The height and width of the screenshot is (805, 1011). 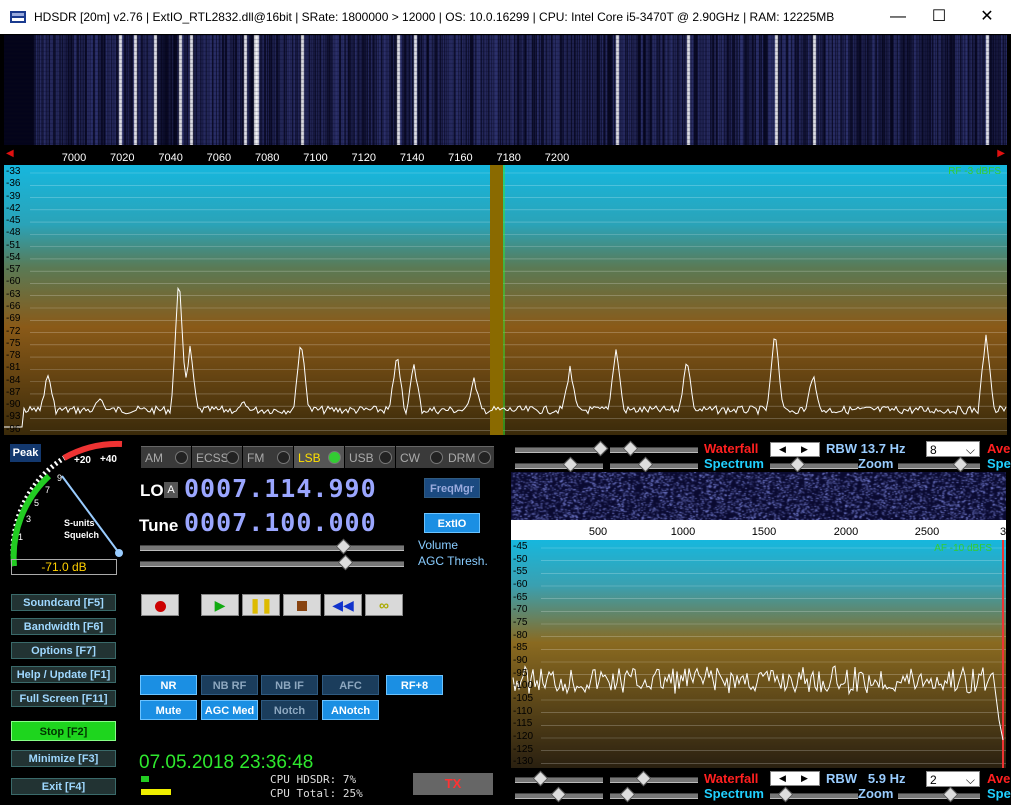 What do you see at coordinates (217, 457) in the screenshot?
I see `mode-ecss-button: ECSS` at bounding box center [217, 457].